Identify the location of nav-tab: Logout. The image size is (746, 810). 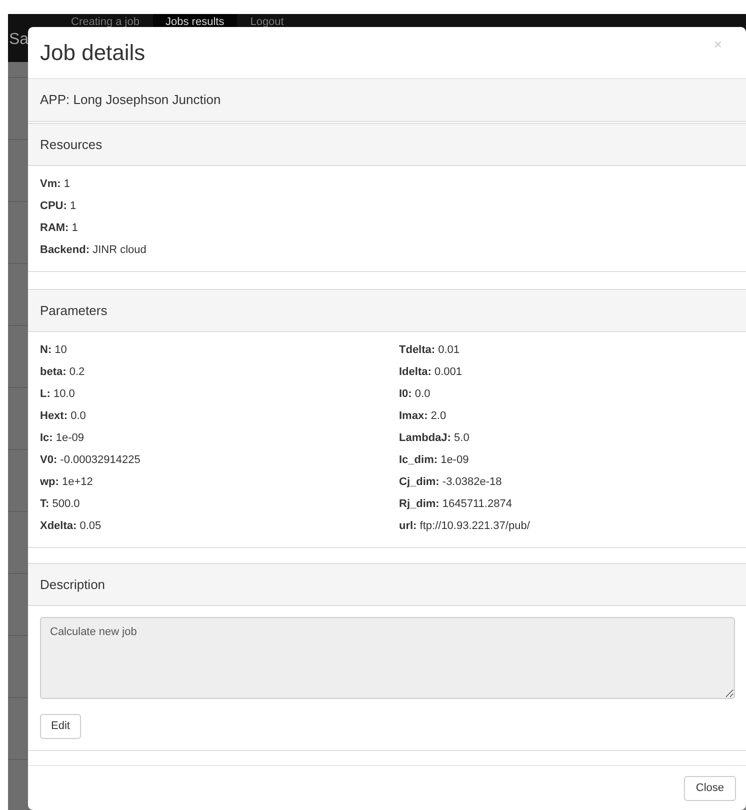
(267, 22).